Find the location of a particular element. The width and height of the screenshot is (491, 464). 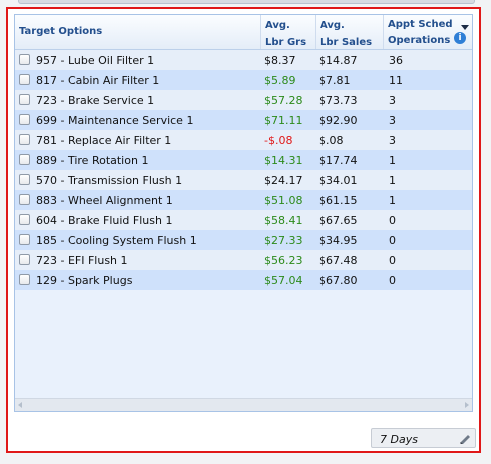

table-row: 570 - Transmission Flush 1 $24.17 $34.01 1 is located at coordinates (243, 180).